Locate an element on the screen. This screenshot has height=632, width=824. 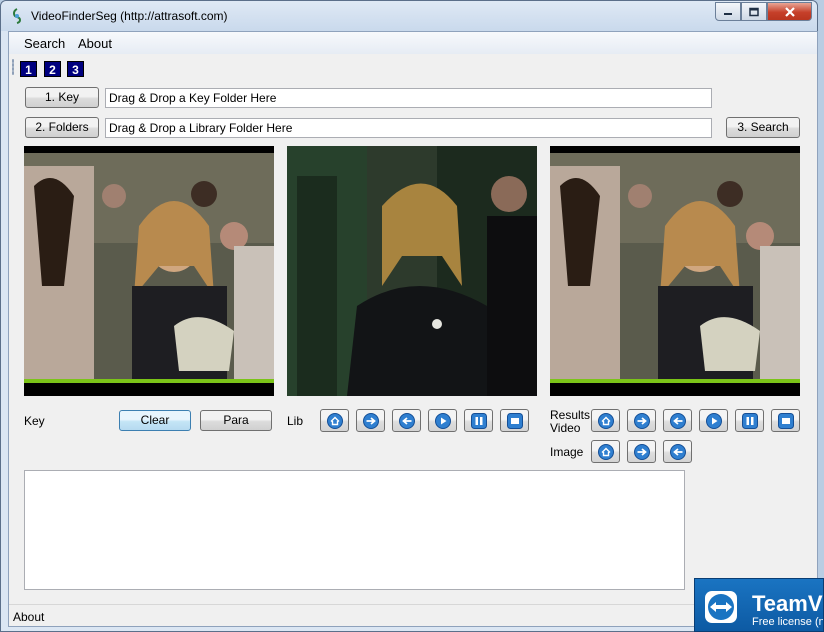
toolbar-button-3: 3 is located at coordinates (75, 69).